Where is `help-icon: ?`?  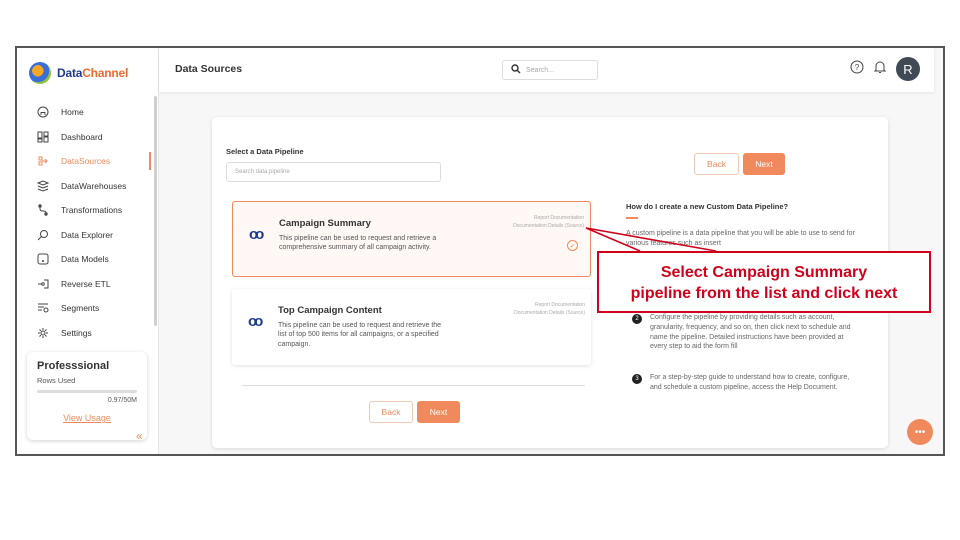 help-icon: ? is located at coordinates (857, 69).